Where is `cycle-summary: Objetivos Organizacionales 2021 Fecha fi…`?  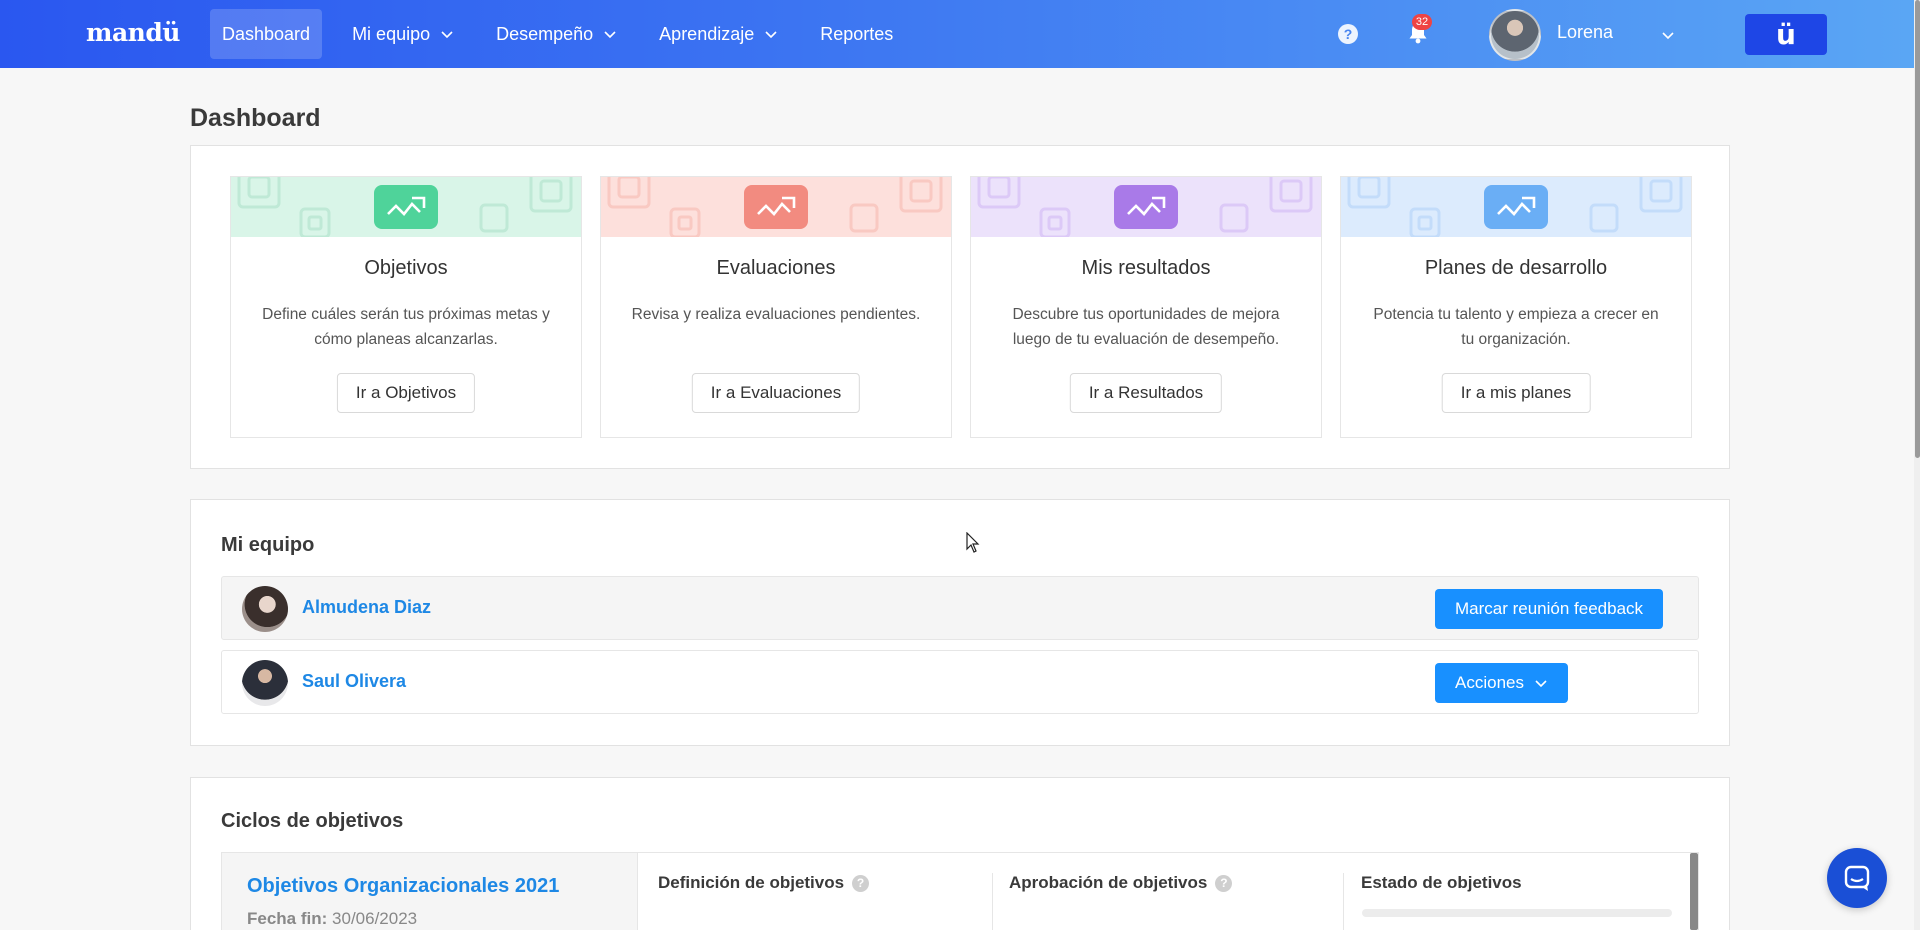
cycle-summary: Objetivos Organizacionales 2021 Fecha fi… is located at coordinates (430, 891).